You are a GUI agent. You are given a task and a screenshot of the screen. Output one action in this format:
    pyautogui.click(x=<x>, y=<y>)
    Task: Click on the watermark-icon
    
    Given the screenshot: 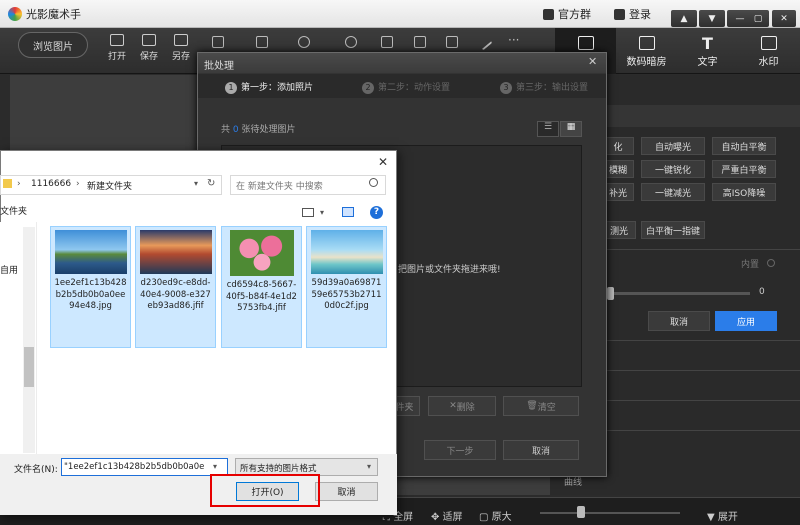 What is the action you would take?
    pyautogui.click(x=768, y=43)
    